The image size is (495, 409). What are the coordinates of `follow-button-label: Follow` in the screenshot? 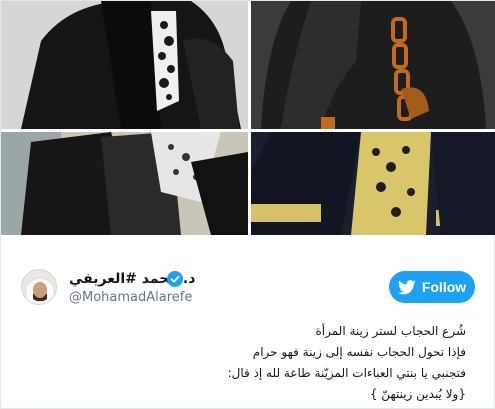 It's located at (444, 287).